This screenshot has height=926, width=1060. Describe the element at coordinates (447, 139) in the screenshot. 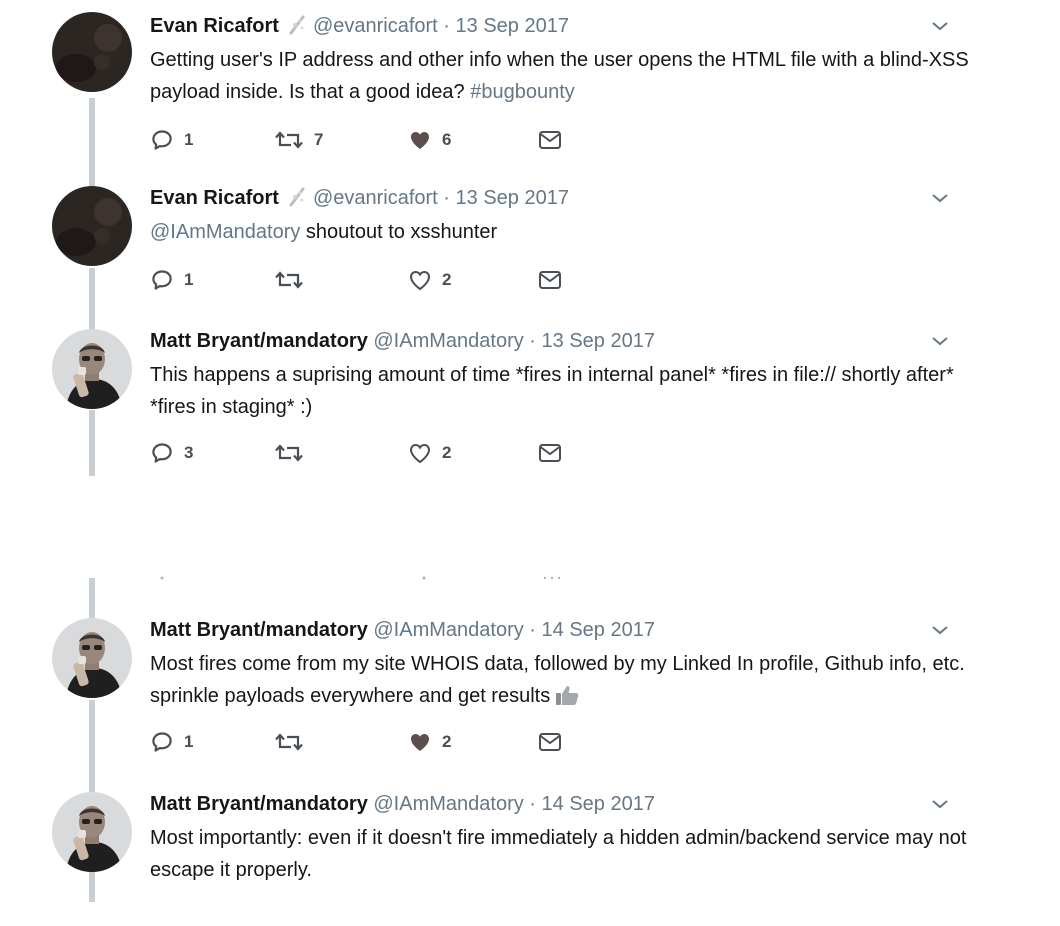

I see `like-count: 6` at that location.